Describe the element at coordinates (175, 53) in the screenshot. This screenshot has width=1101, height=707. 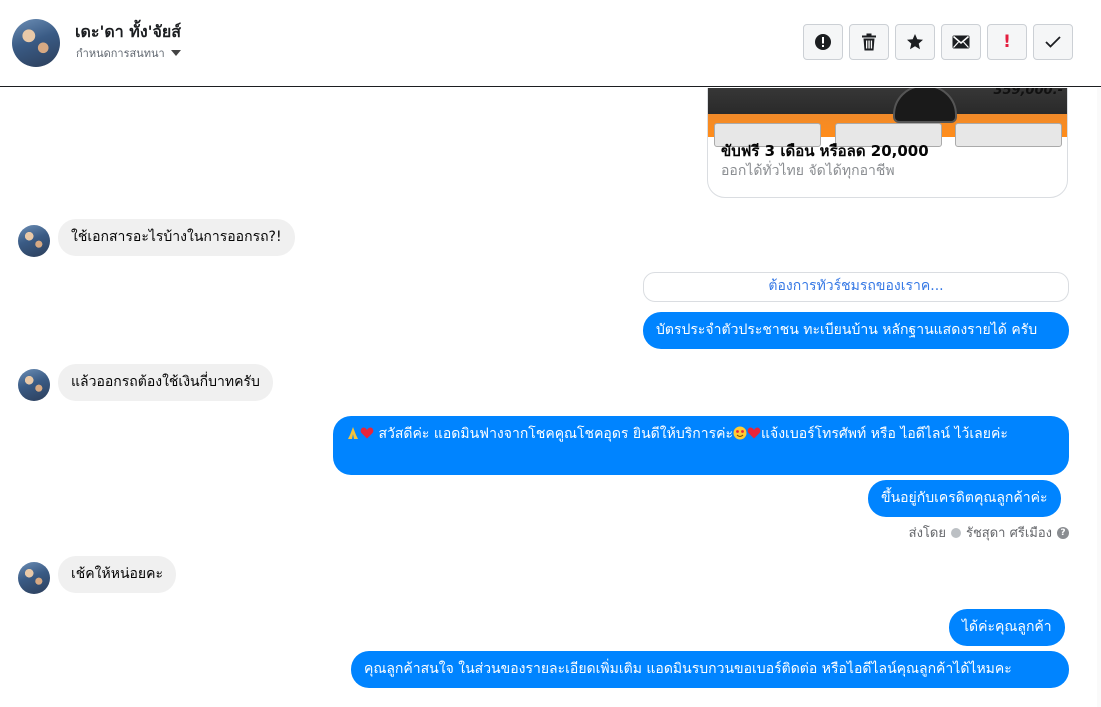
I see `caret-down-icon` at that location.